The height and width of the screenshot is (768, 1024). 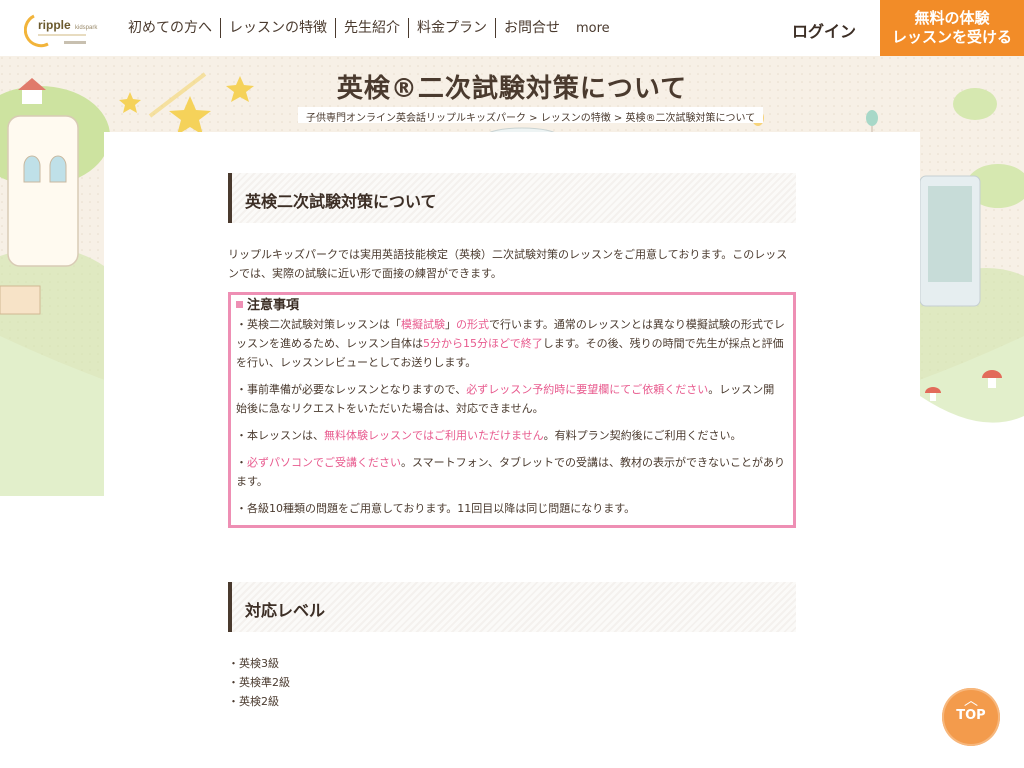 What do you see at coordinates (54, 25) in the screenshot?
I see `svg-text: ripple` at bounding box center [54, 25].